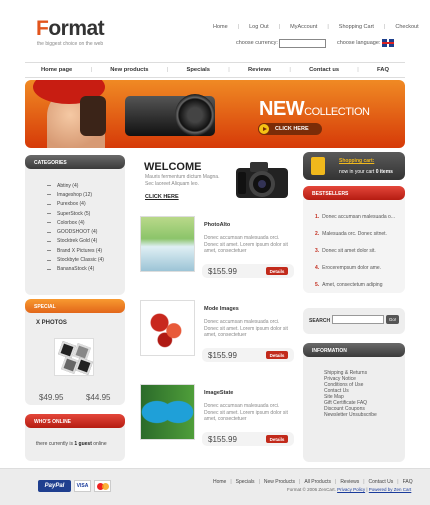 This screenshot has height=505, width=430. I want to click on footer-link-all-products: All Products, so click(317, 482).